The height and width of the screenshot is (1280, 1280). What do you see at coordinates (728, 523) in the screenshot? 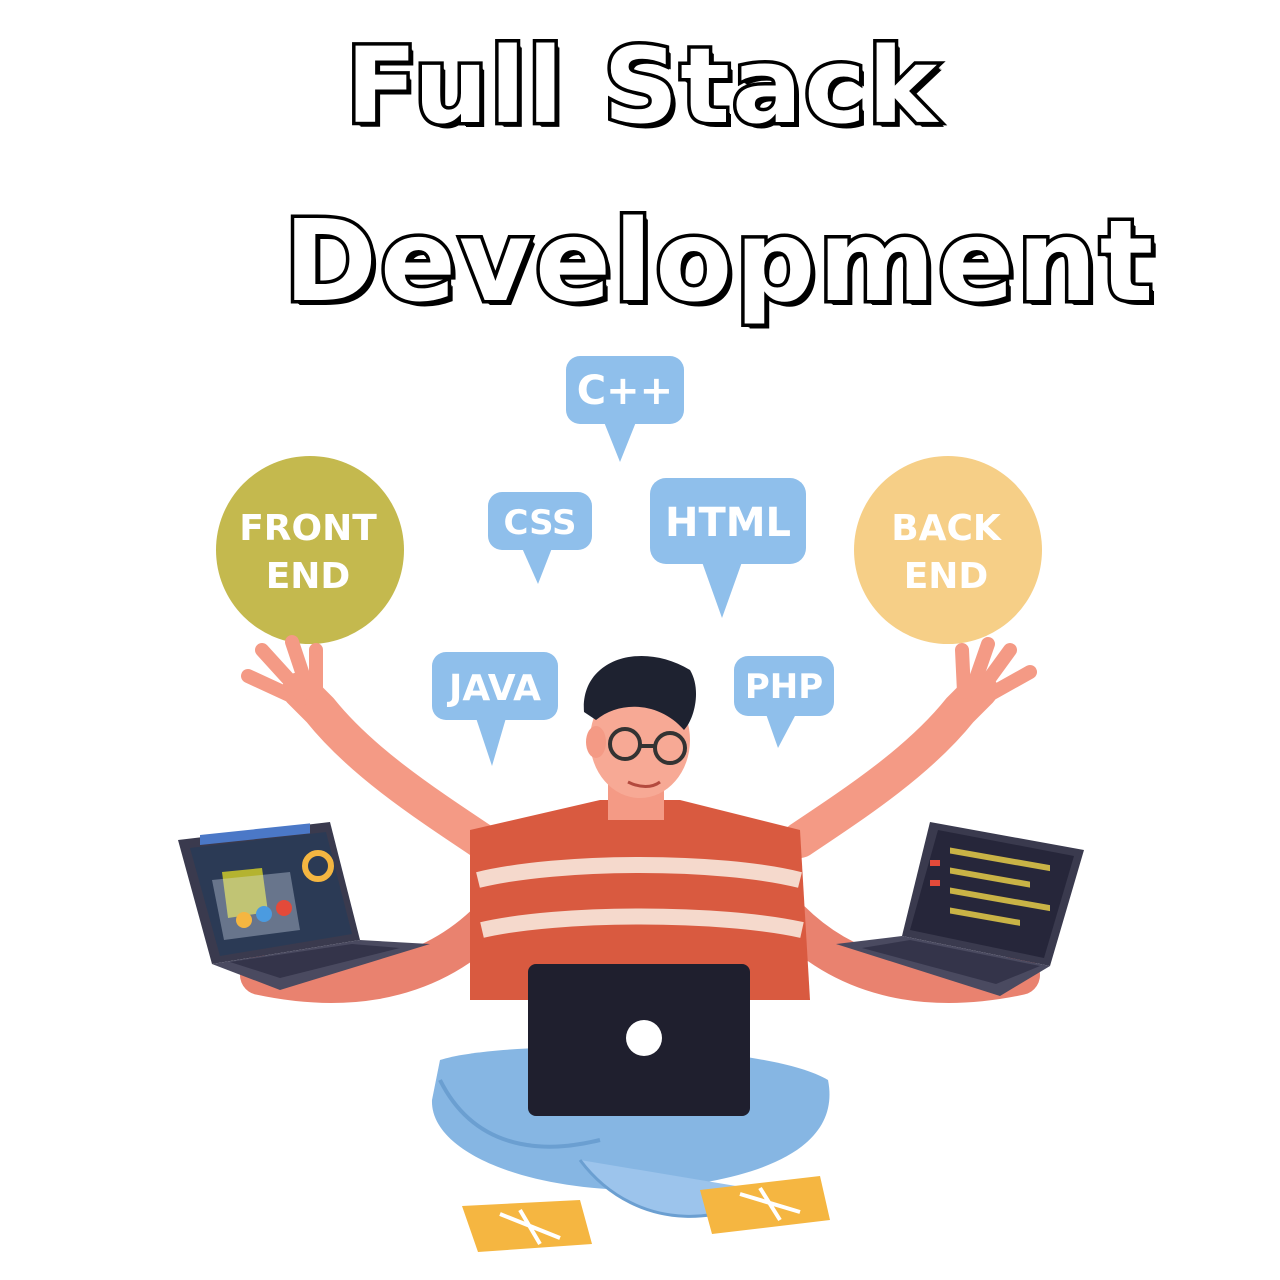
I see `html-label: HTML` at bounding box center [728, 523].